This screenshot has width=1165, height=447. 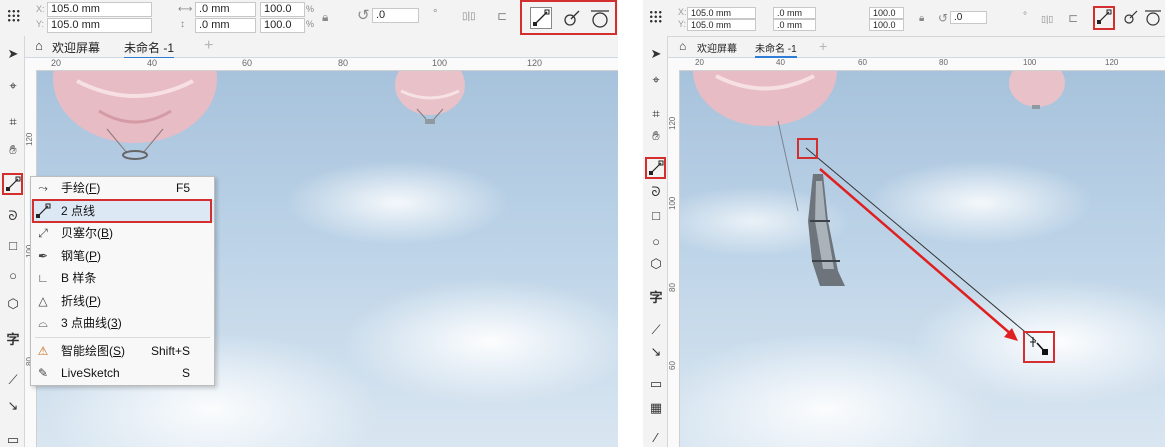 I want to click on horizontal-ruler: 20 40 60 80 100 120, so click(x=321, y=64).